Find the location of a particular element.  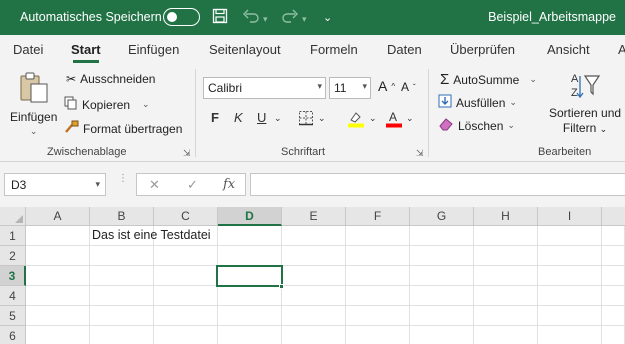

select-all-corner is located at coordinates (13, 216).